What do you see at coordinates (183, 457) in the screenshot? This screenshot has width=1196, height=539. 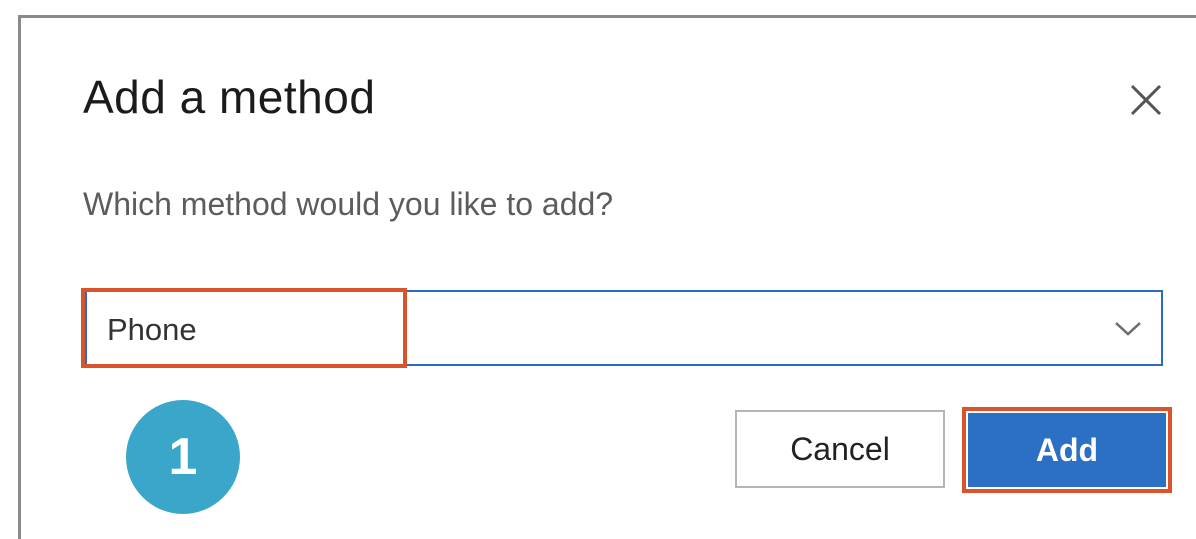 I see `step-number-badge: 1` at bounding box center [183, 457].